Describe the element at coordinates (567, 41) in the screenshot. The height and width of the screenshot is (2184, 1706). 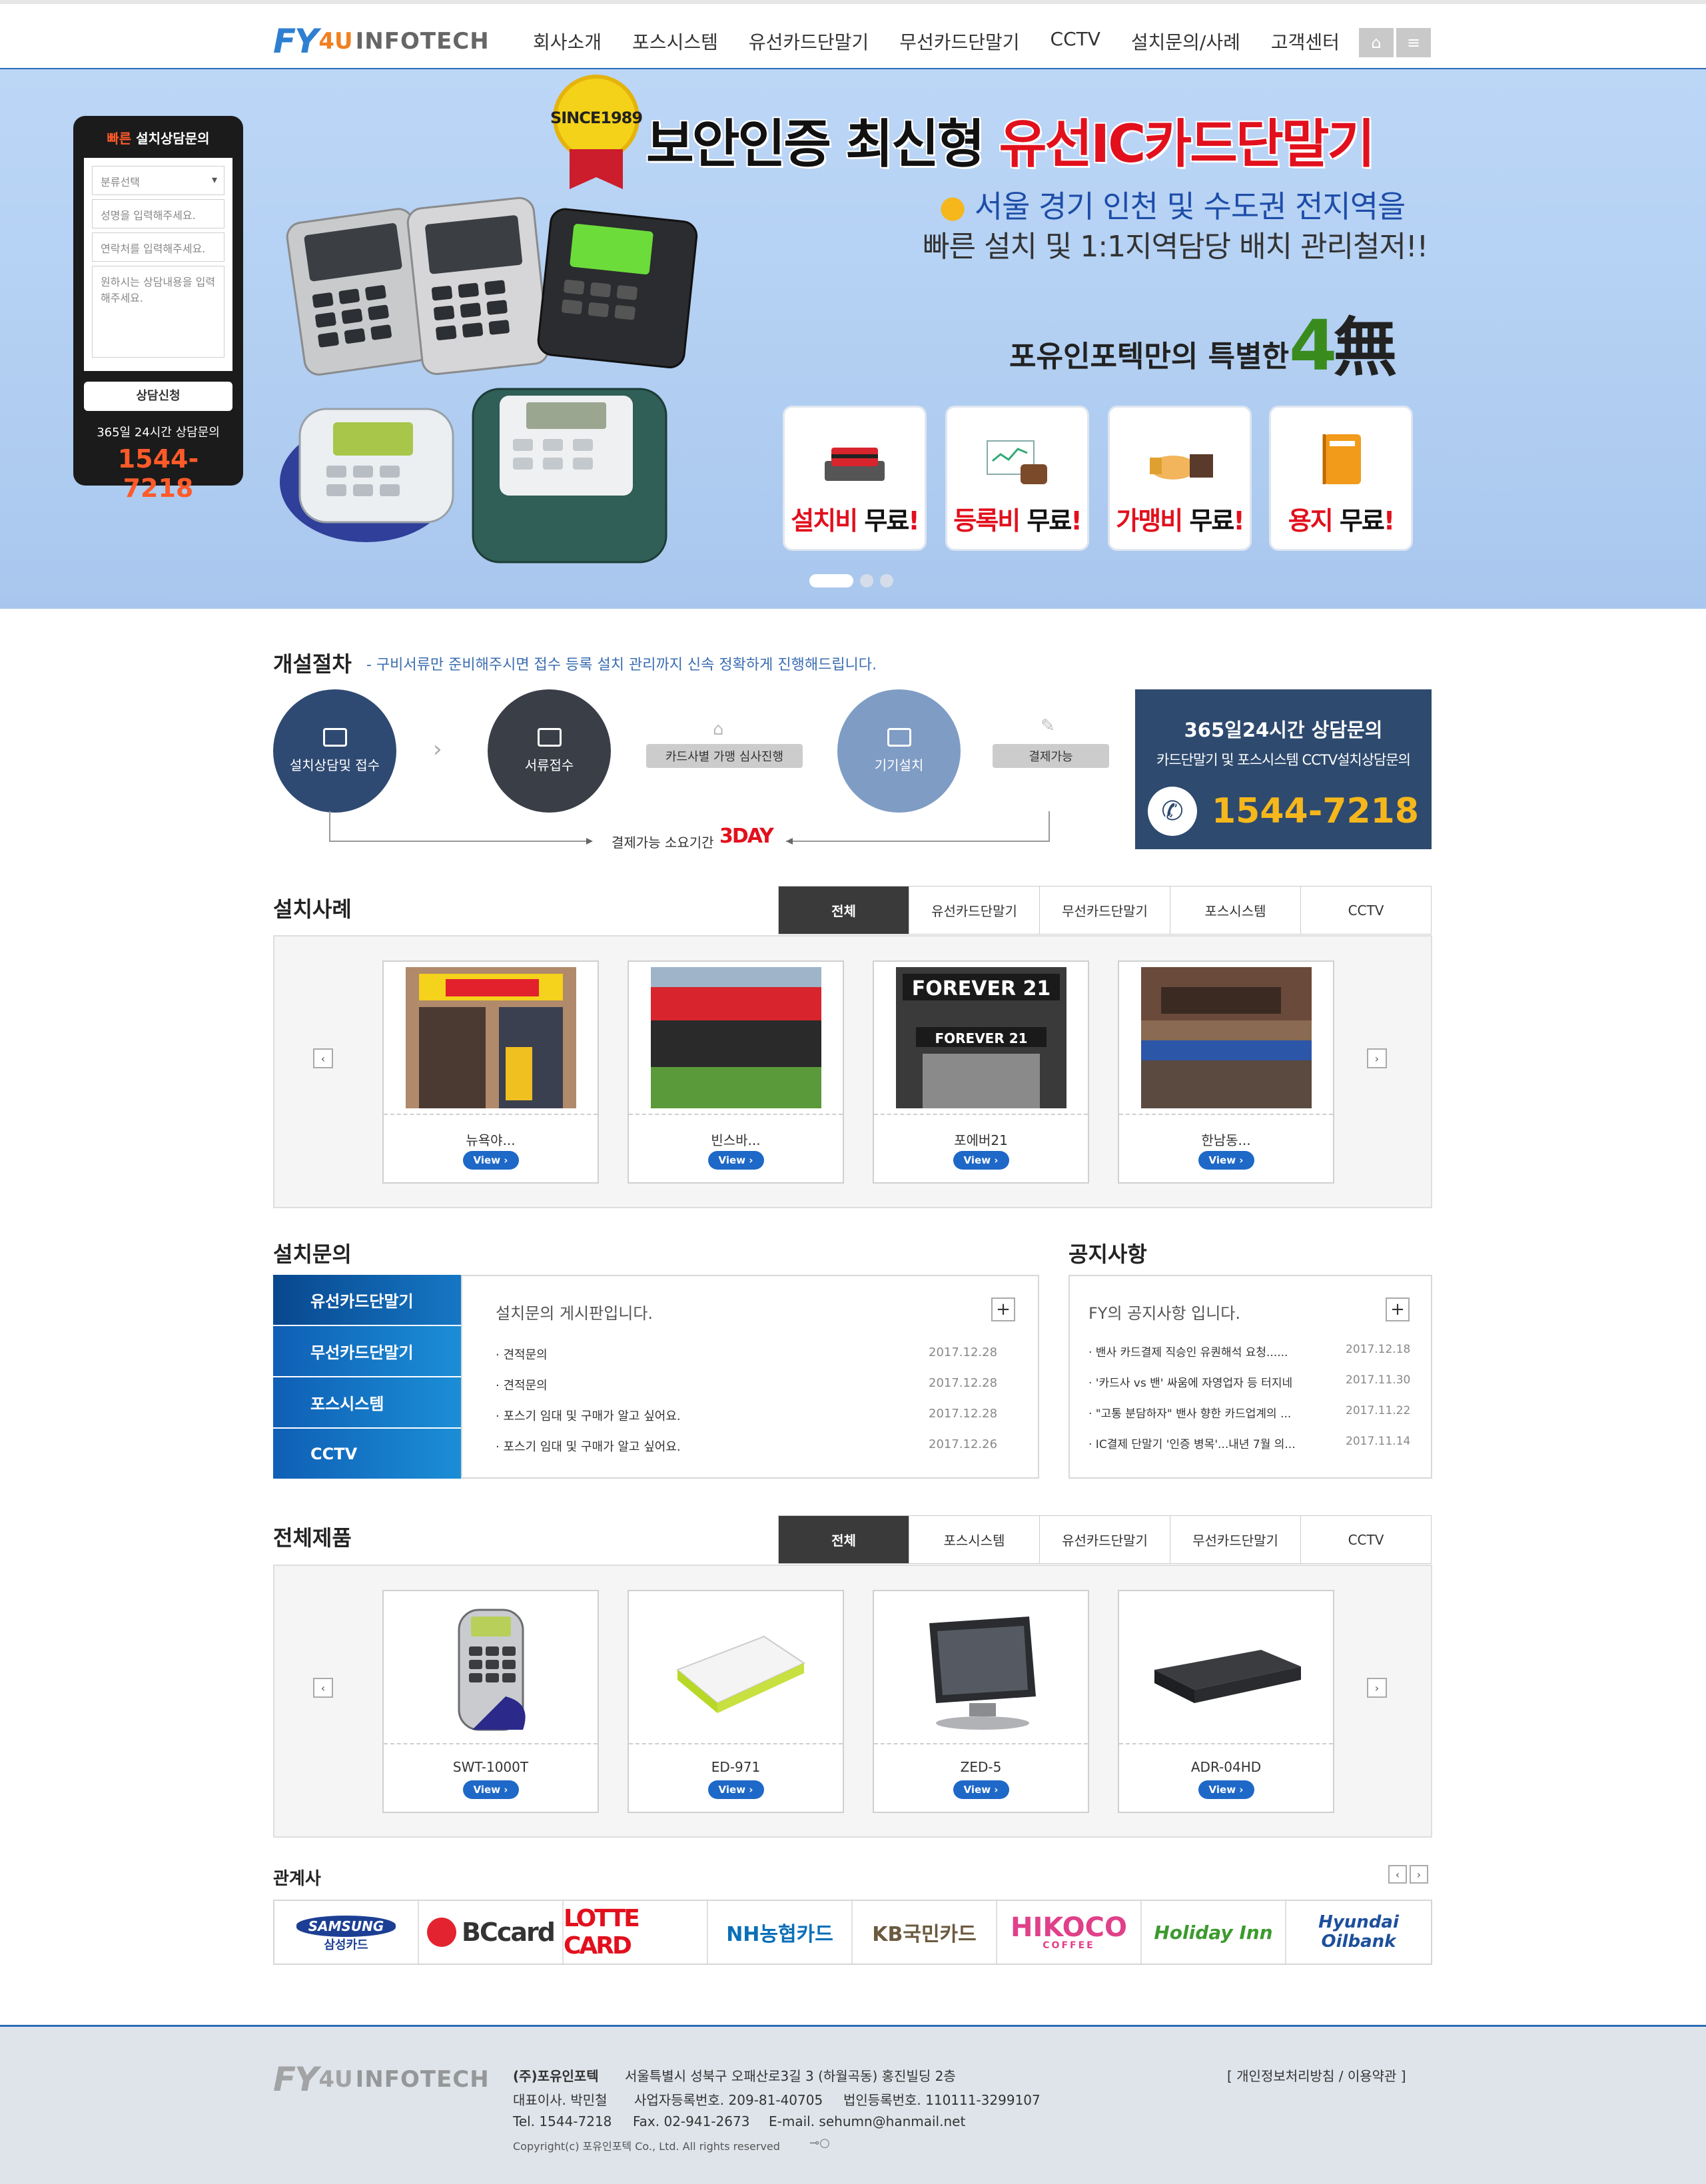
I see `nav-company: 회사소개` at that location.